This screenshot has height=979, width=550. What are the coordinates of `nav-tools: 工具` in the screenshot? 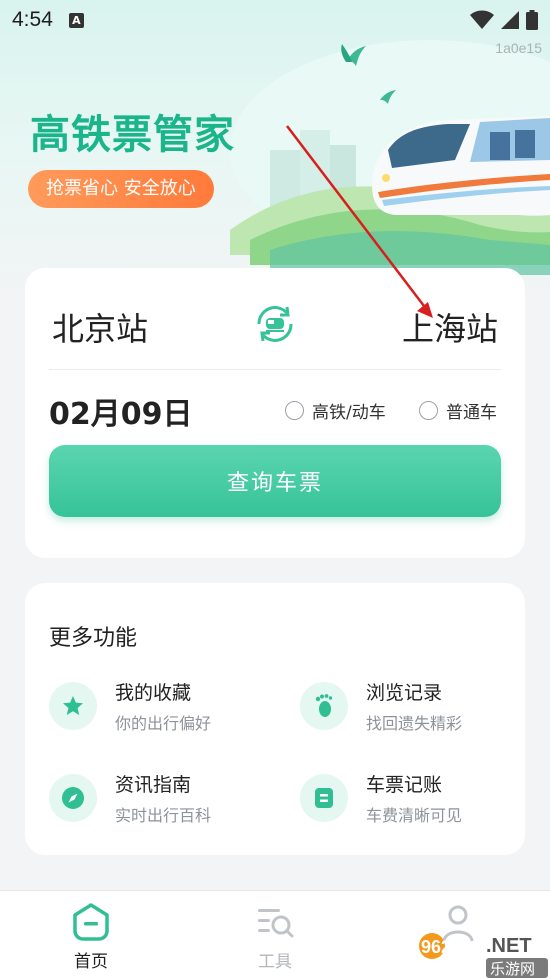 It's located at (275, 935).